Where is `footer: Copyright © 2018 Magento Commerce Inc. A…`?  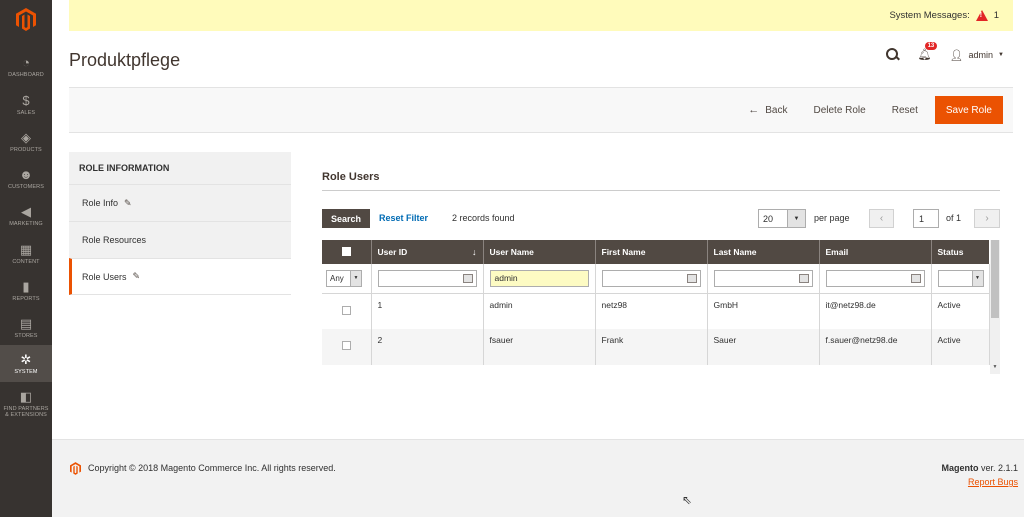
footer: Copyright © 2018 Magento Commerce Inc. A… is located at coordinates (538, 478).